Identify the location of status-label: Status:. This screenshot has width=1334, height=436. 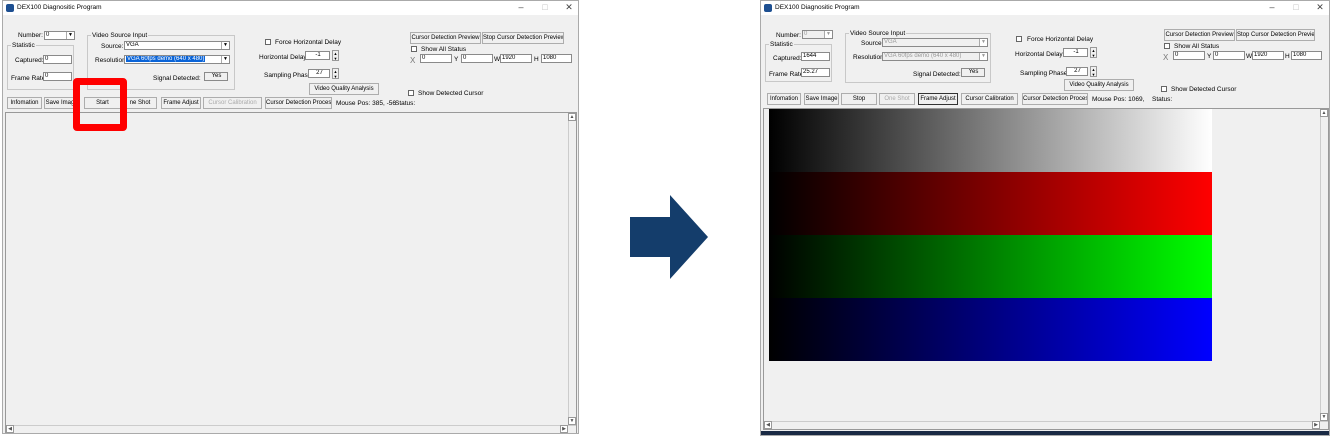
(1162, 99).